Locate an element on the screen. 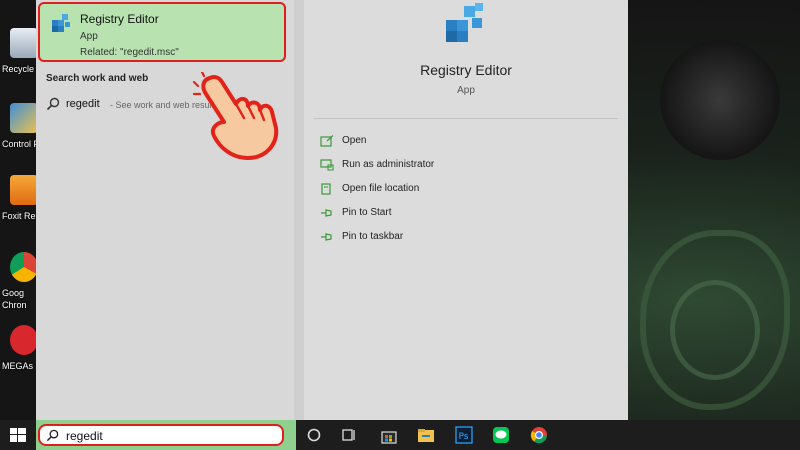 This screenshot has width=800, height=450. desktop-icon-control-panel: Control P is located at coordinates (20, 135).